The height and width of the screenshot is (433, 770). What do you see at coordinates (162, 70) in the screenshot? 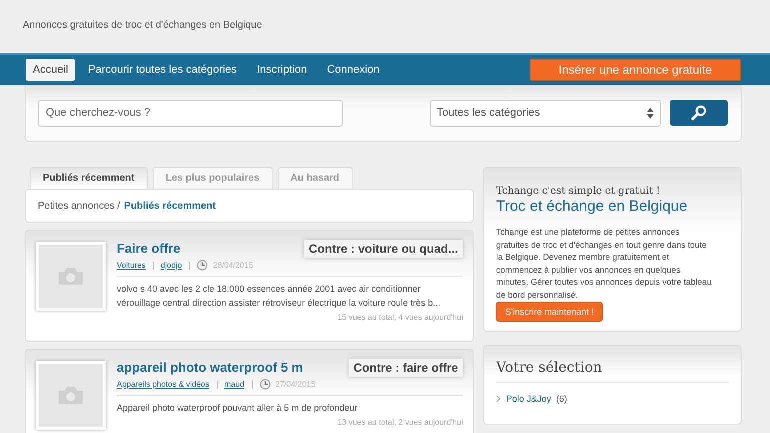
I see `nav-link: Parcourir toutes les catégories` at bounding box center [162, 70].